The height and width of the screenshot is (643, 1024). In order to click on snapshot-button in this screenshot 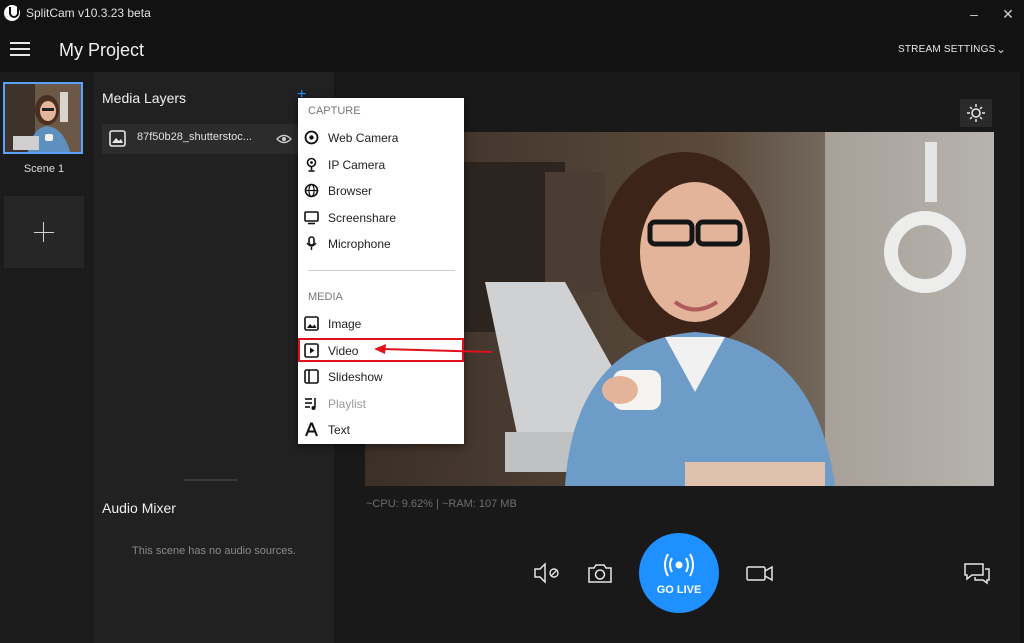, I will do `click(600, 573)`.